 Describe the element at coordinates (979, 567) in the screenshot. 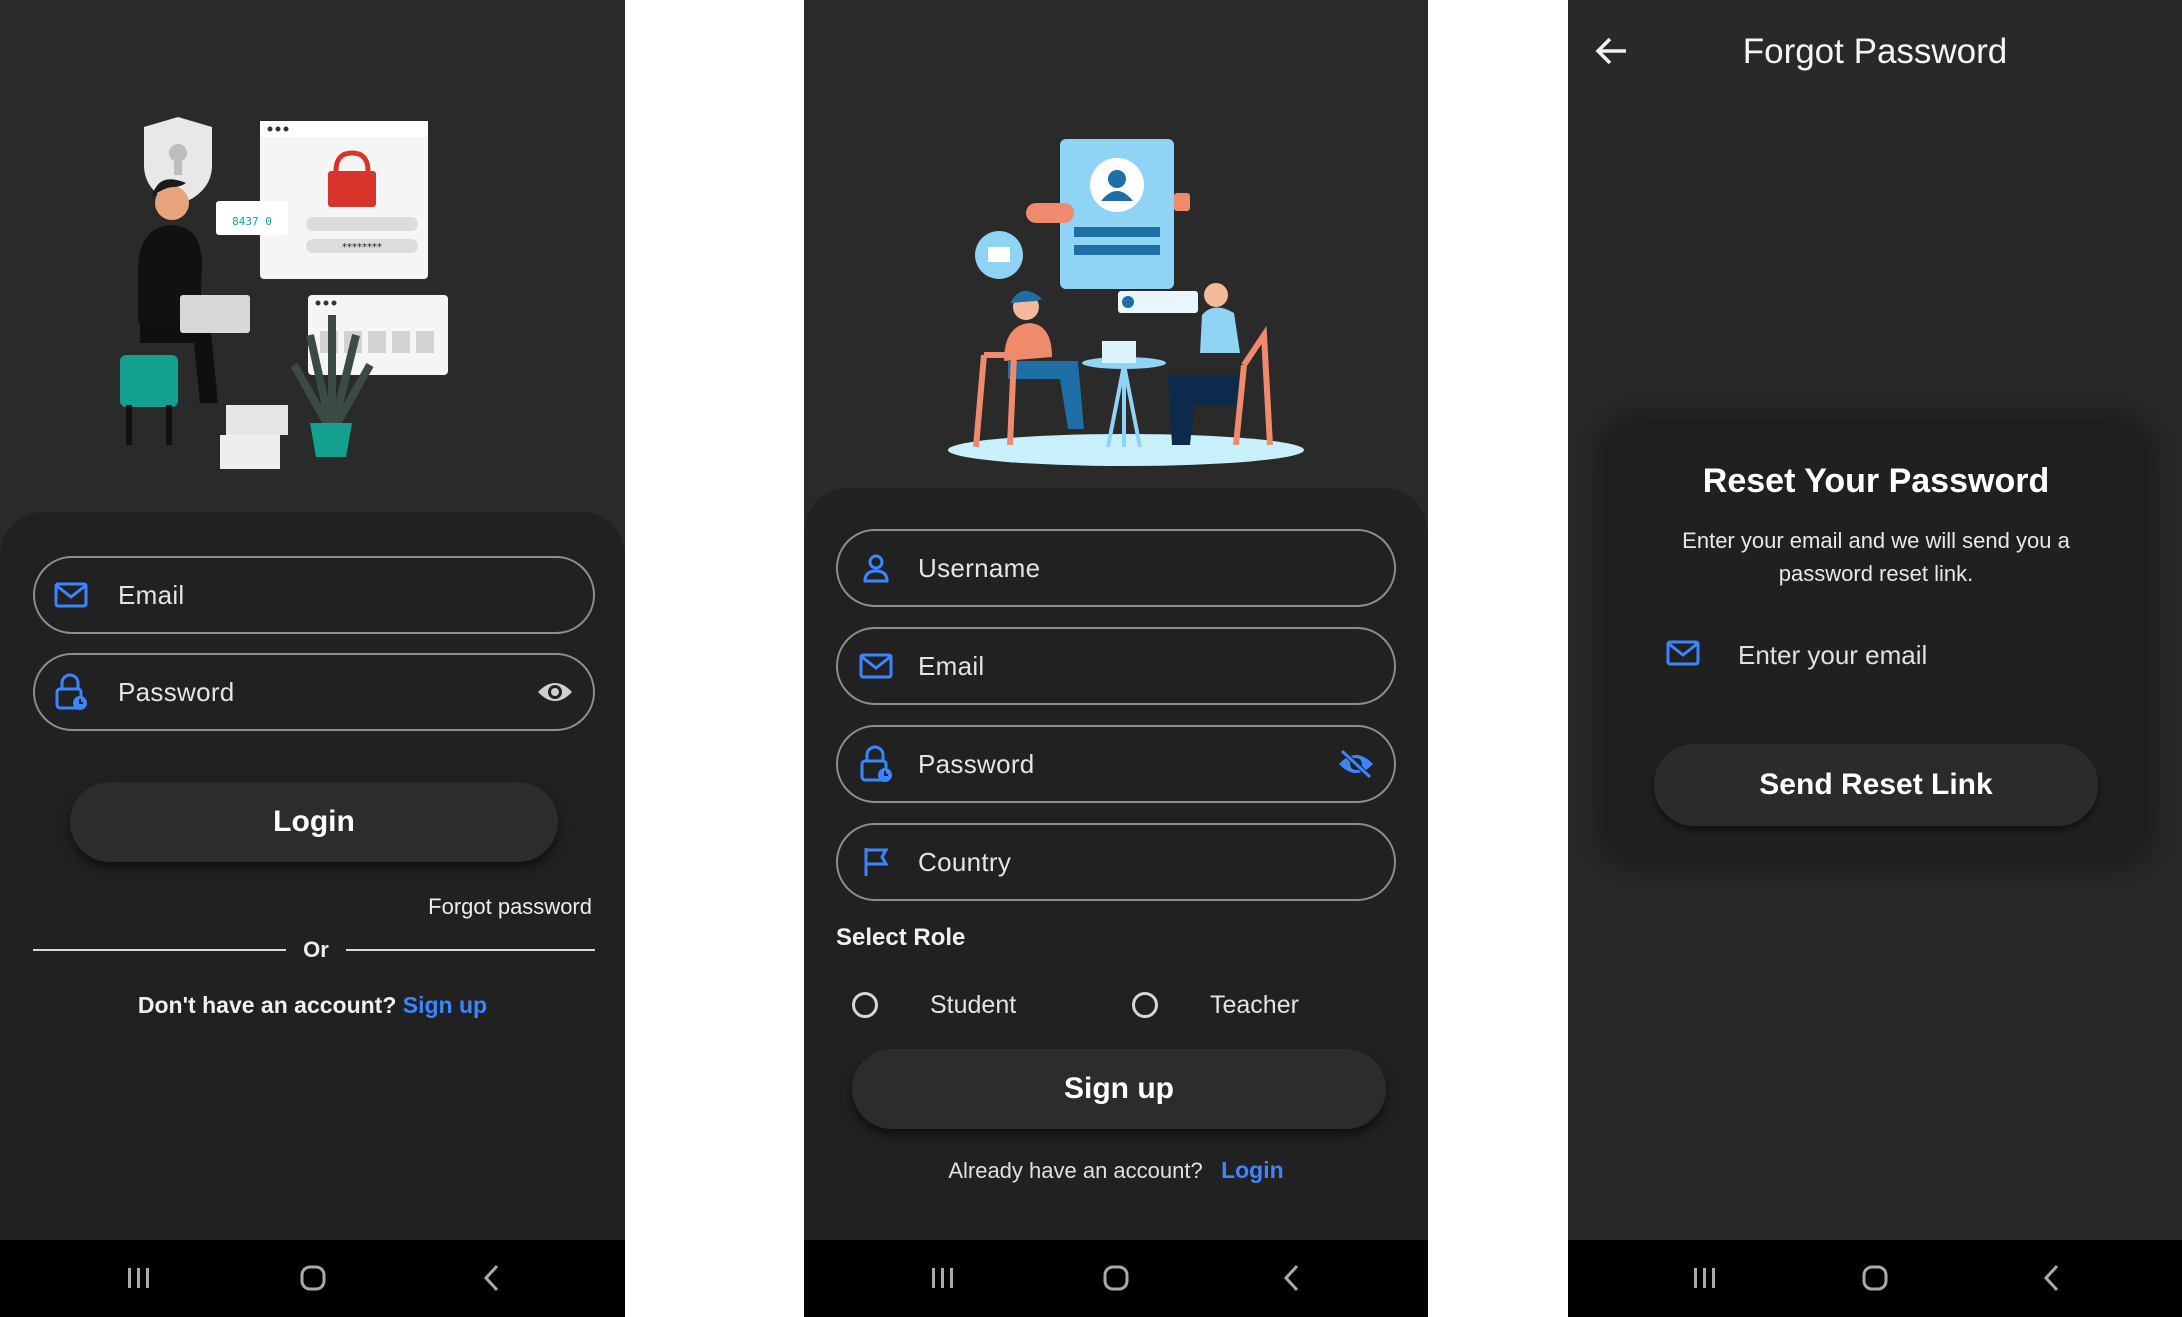

I see `username-placeholder: Username` at that location.